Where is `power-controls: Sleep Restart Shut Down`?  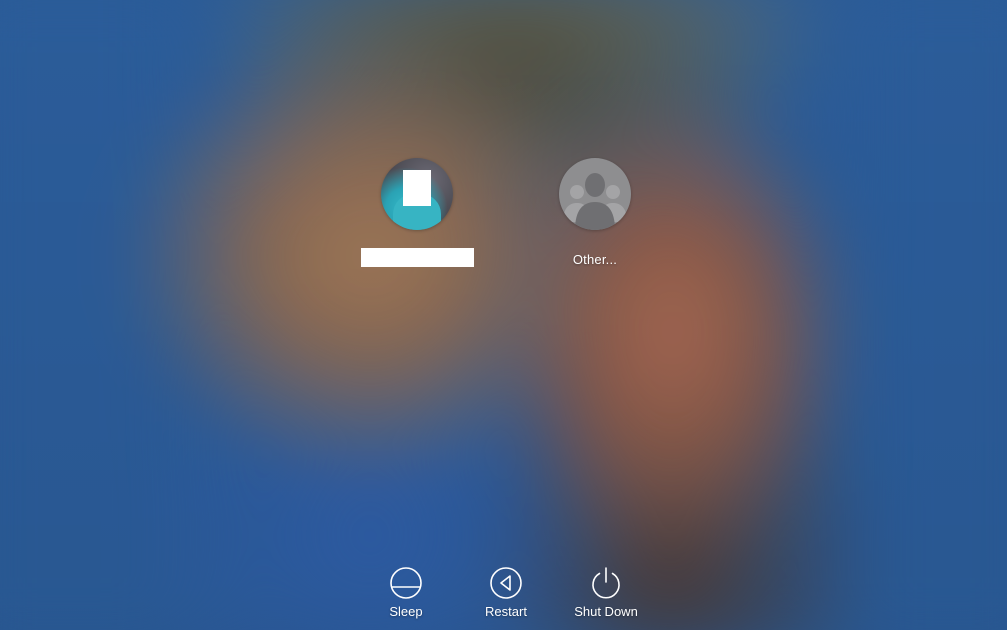 power-controls: Sleep Restart Shut Down is located at coordinates (503, 598).